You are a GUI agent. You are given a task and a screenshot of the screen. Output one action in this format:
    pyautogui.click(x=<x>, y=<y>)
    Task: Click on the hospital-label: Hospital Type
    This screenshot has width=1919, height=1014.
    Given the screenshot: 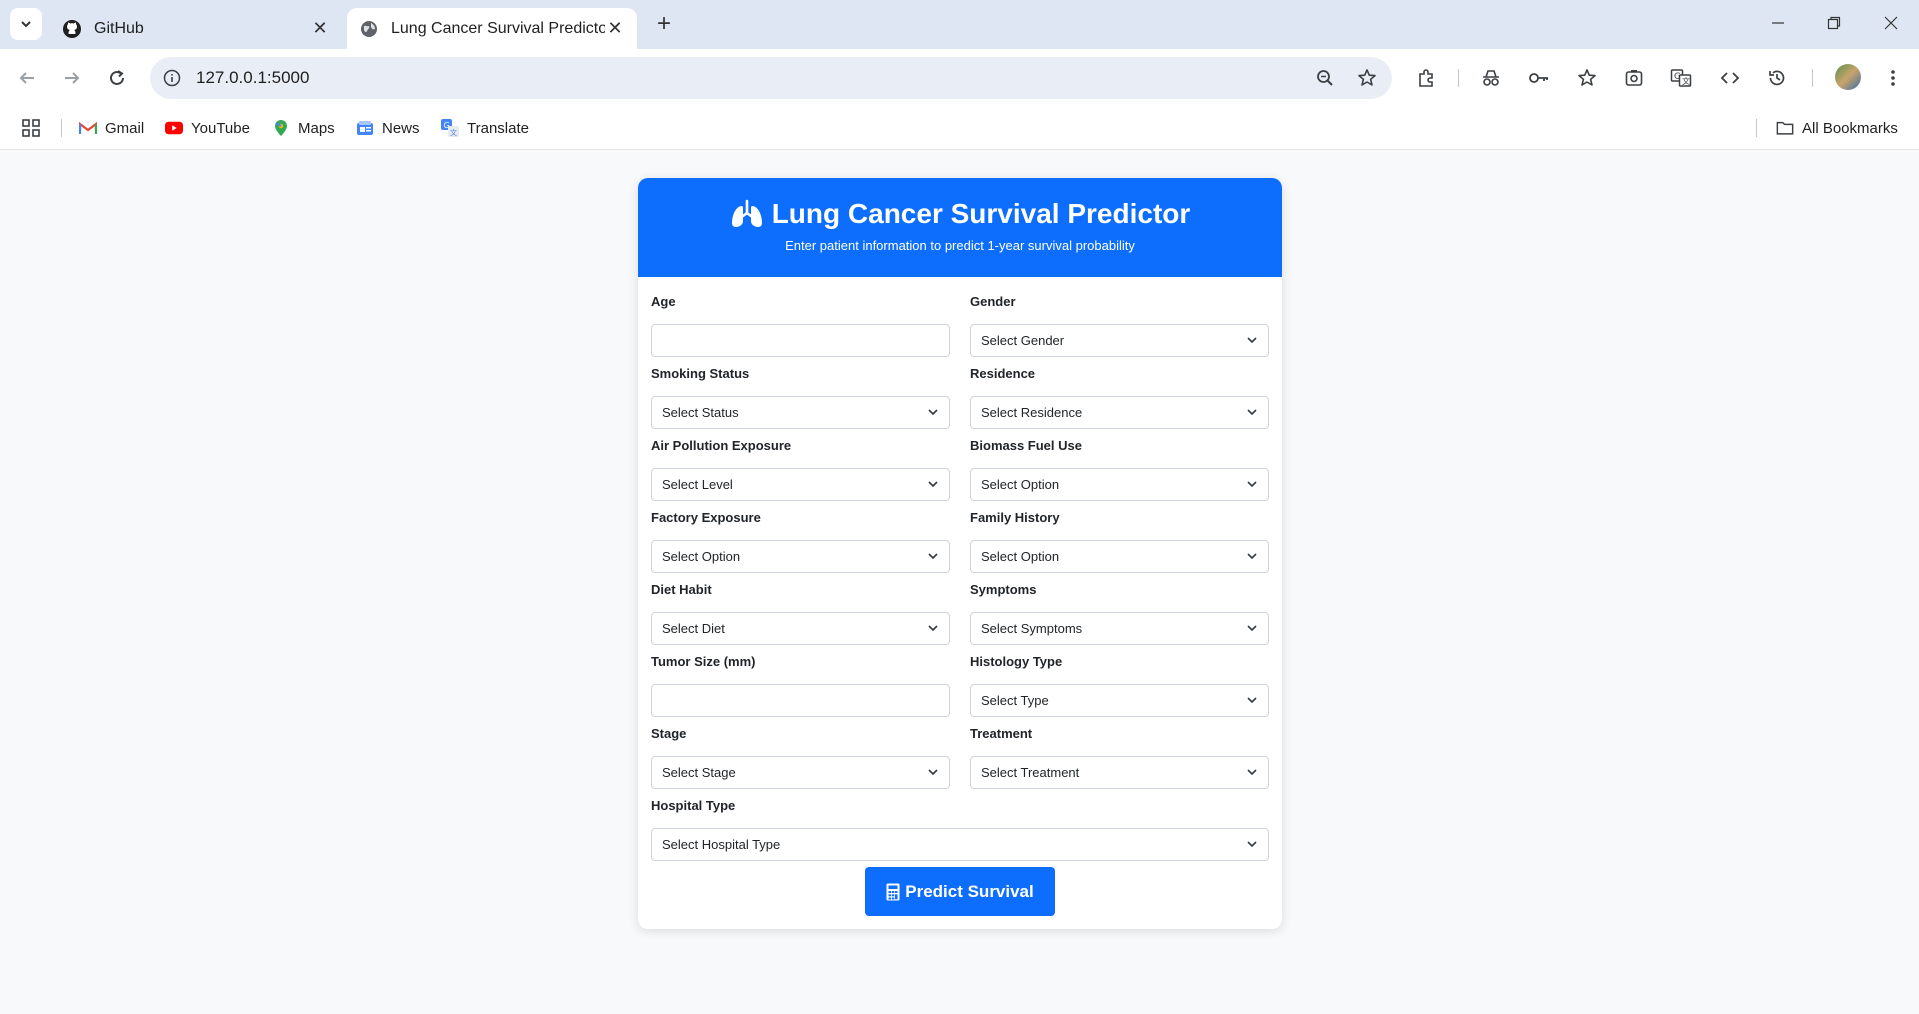 What is the action you would take?
    pyautogui.click(x=693, y=805)
    